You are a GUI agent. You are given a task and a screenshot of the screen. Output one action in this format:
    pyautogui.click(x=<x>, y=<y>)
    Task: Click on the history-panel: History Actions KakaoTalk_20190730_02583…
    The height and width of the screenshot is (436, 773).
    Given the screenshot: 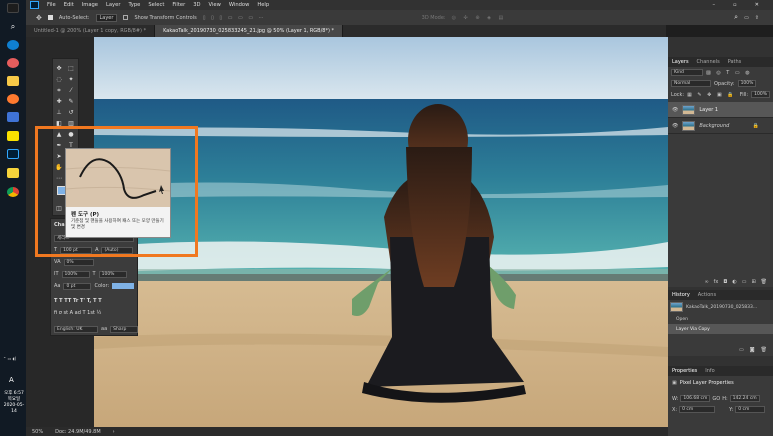 What is the action you would take?
    pyautogui.click(x=720, y=323)
    